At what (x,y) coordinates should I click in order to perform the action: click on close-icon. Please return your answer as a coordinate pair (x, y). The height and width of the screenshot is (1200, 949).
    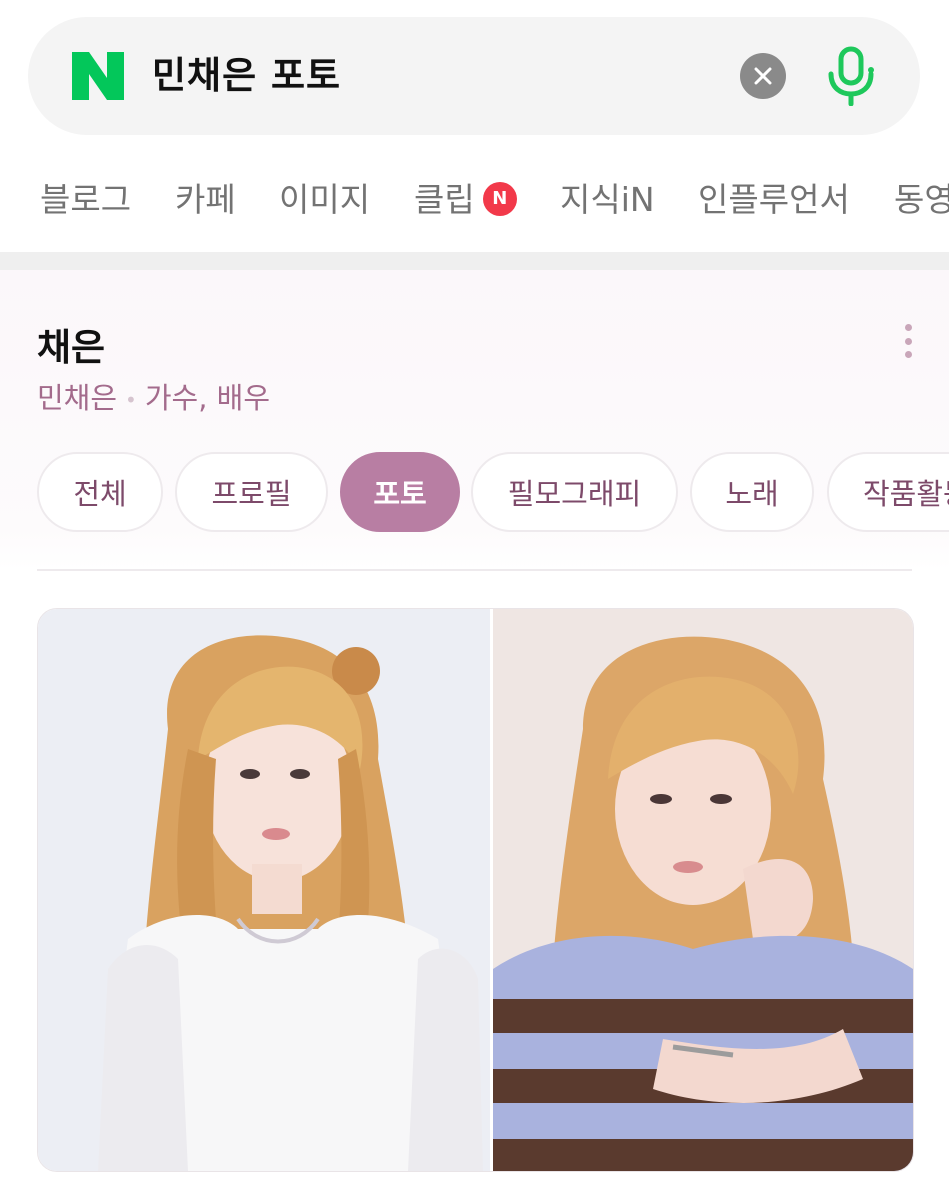
    Looking at the image, I should click on (763, 76).